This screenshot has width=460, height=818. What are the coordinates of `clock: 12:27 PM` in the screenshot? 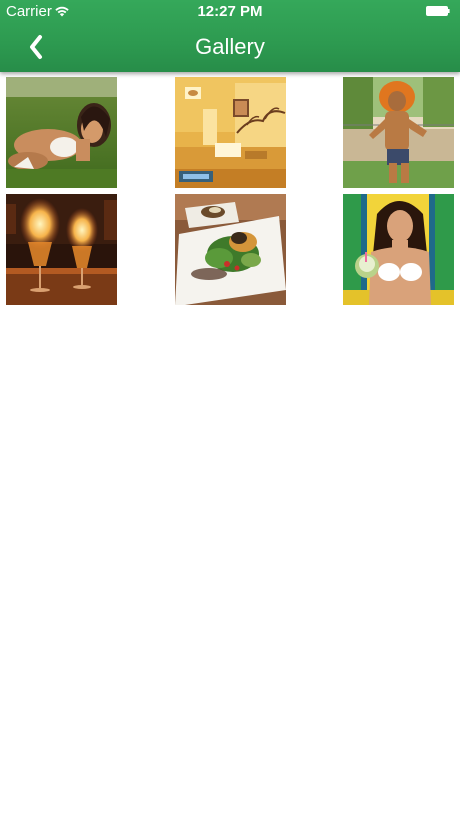 It's located at (230, 11).